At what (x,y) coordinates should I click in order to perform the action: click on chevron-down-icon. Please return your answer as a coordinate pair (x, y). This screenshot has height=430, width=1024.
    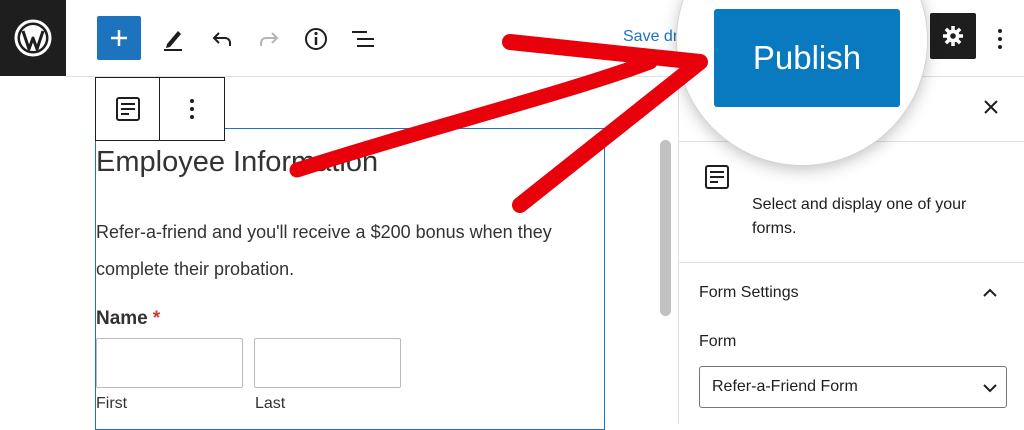
    Looking at the image, I should click on (990, 387).